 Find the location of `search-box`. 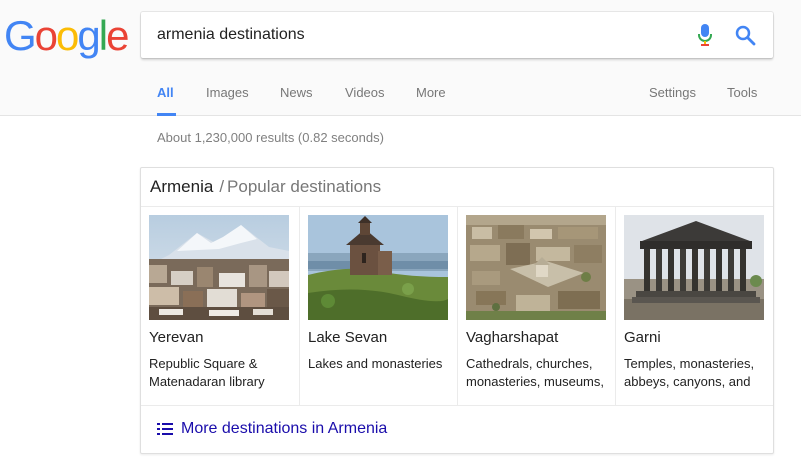

search-box is located at coordinates (457, 35).